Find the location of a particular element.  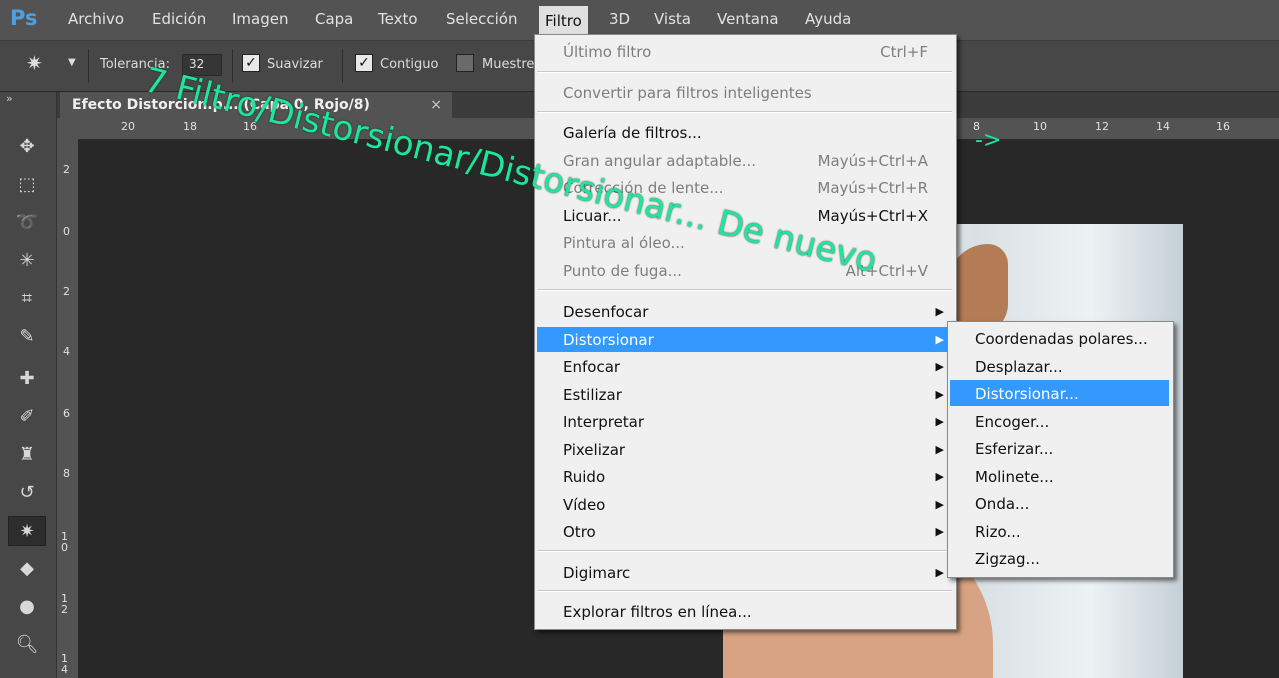

contiguous-checkbox: ✓ is located at coordinates (364, 63).